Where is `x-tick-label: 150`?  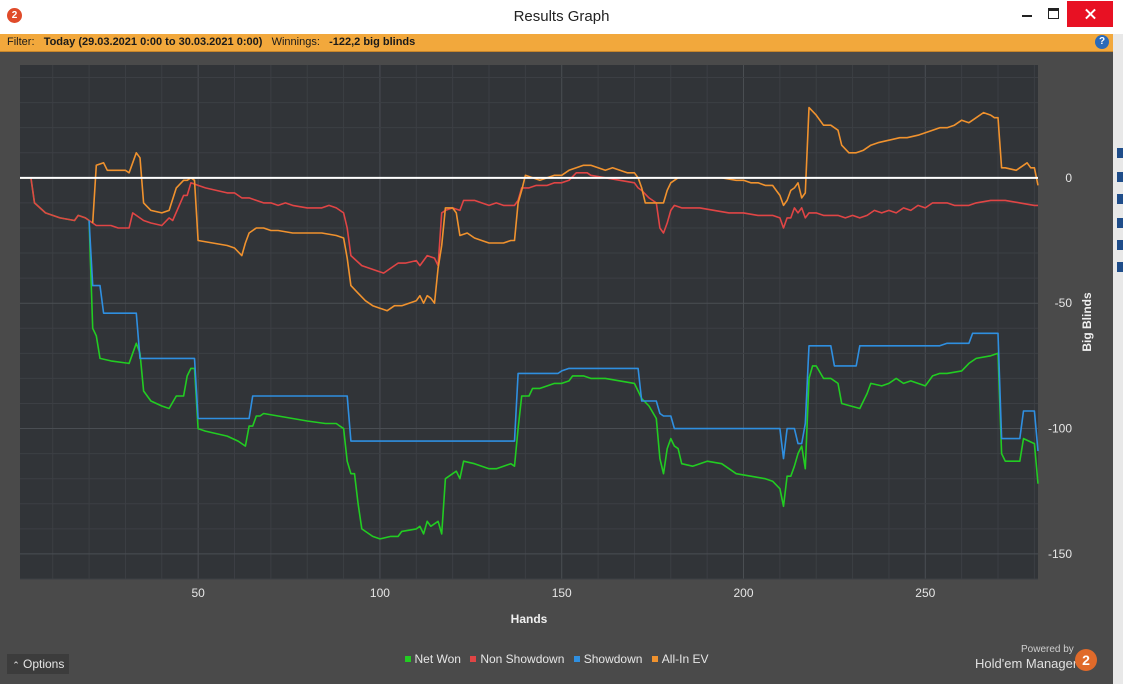 x-tick-label: 150 is located at coordinates (562, 593).